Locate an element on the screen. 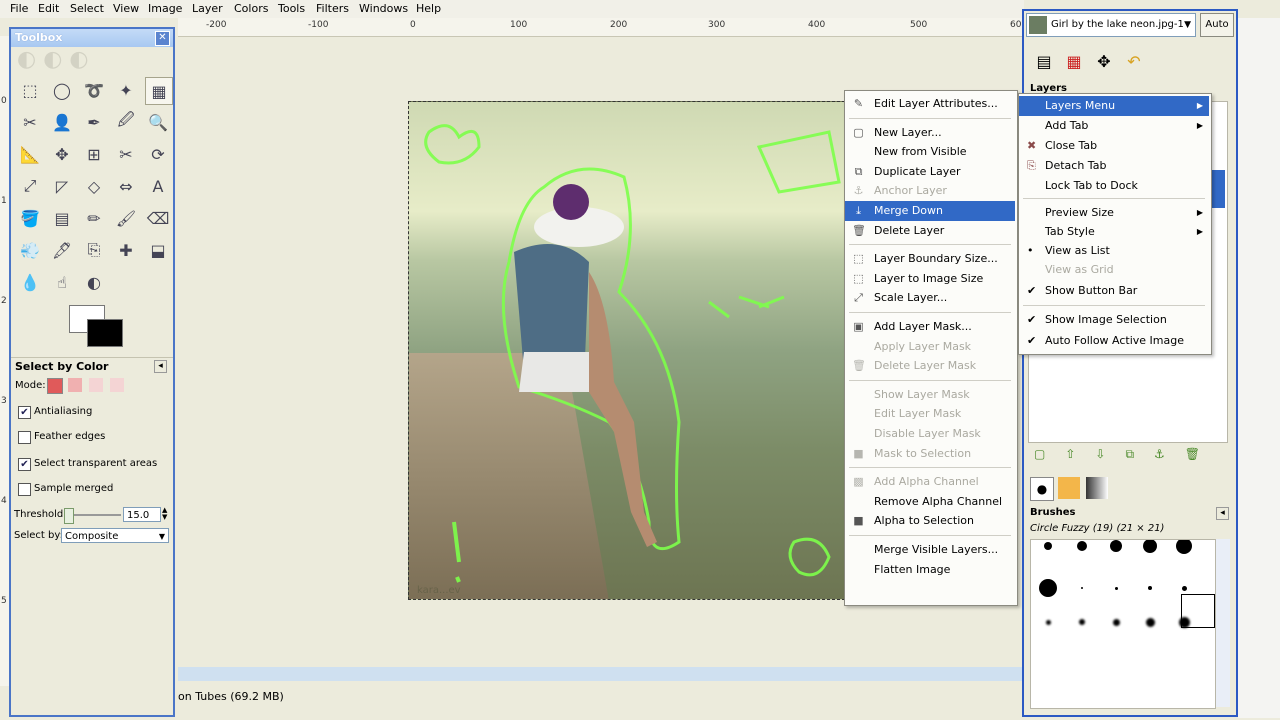  rotate-icon: ⟳ is located at coordinates (158, 154).